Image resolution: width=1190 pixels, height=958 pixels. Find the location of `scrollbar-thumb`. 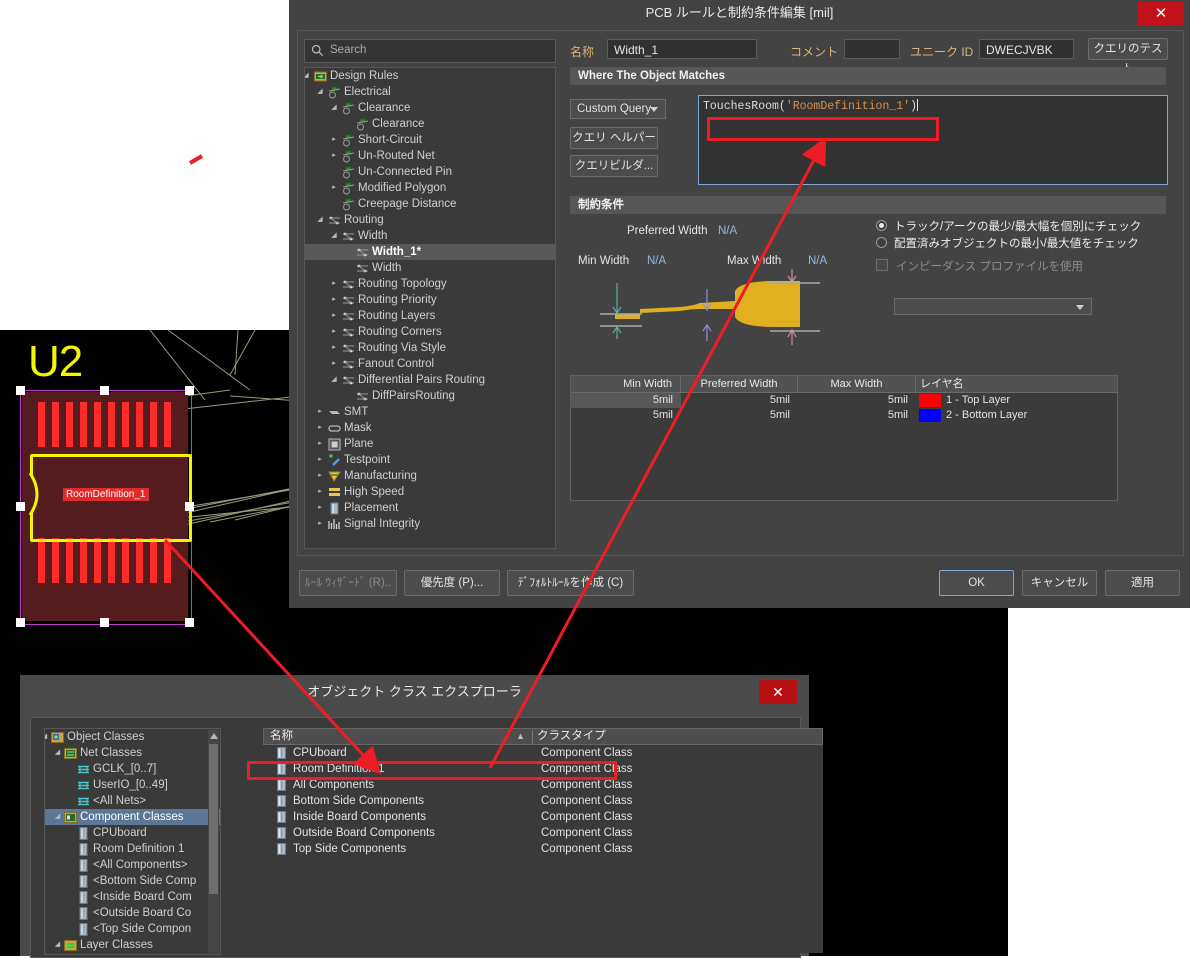

scrollbar-thumb is located at coordinates (213, 819).